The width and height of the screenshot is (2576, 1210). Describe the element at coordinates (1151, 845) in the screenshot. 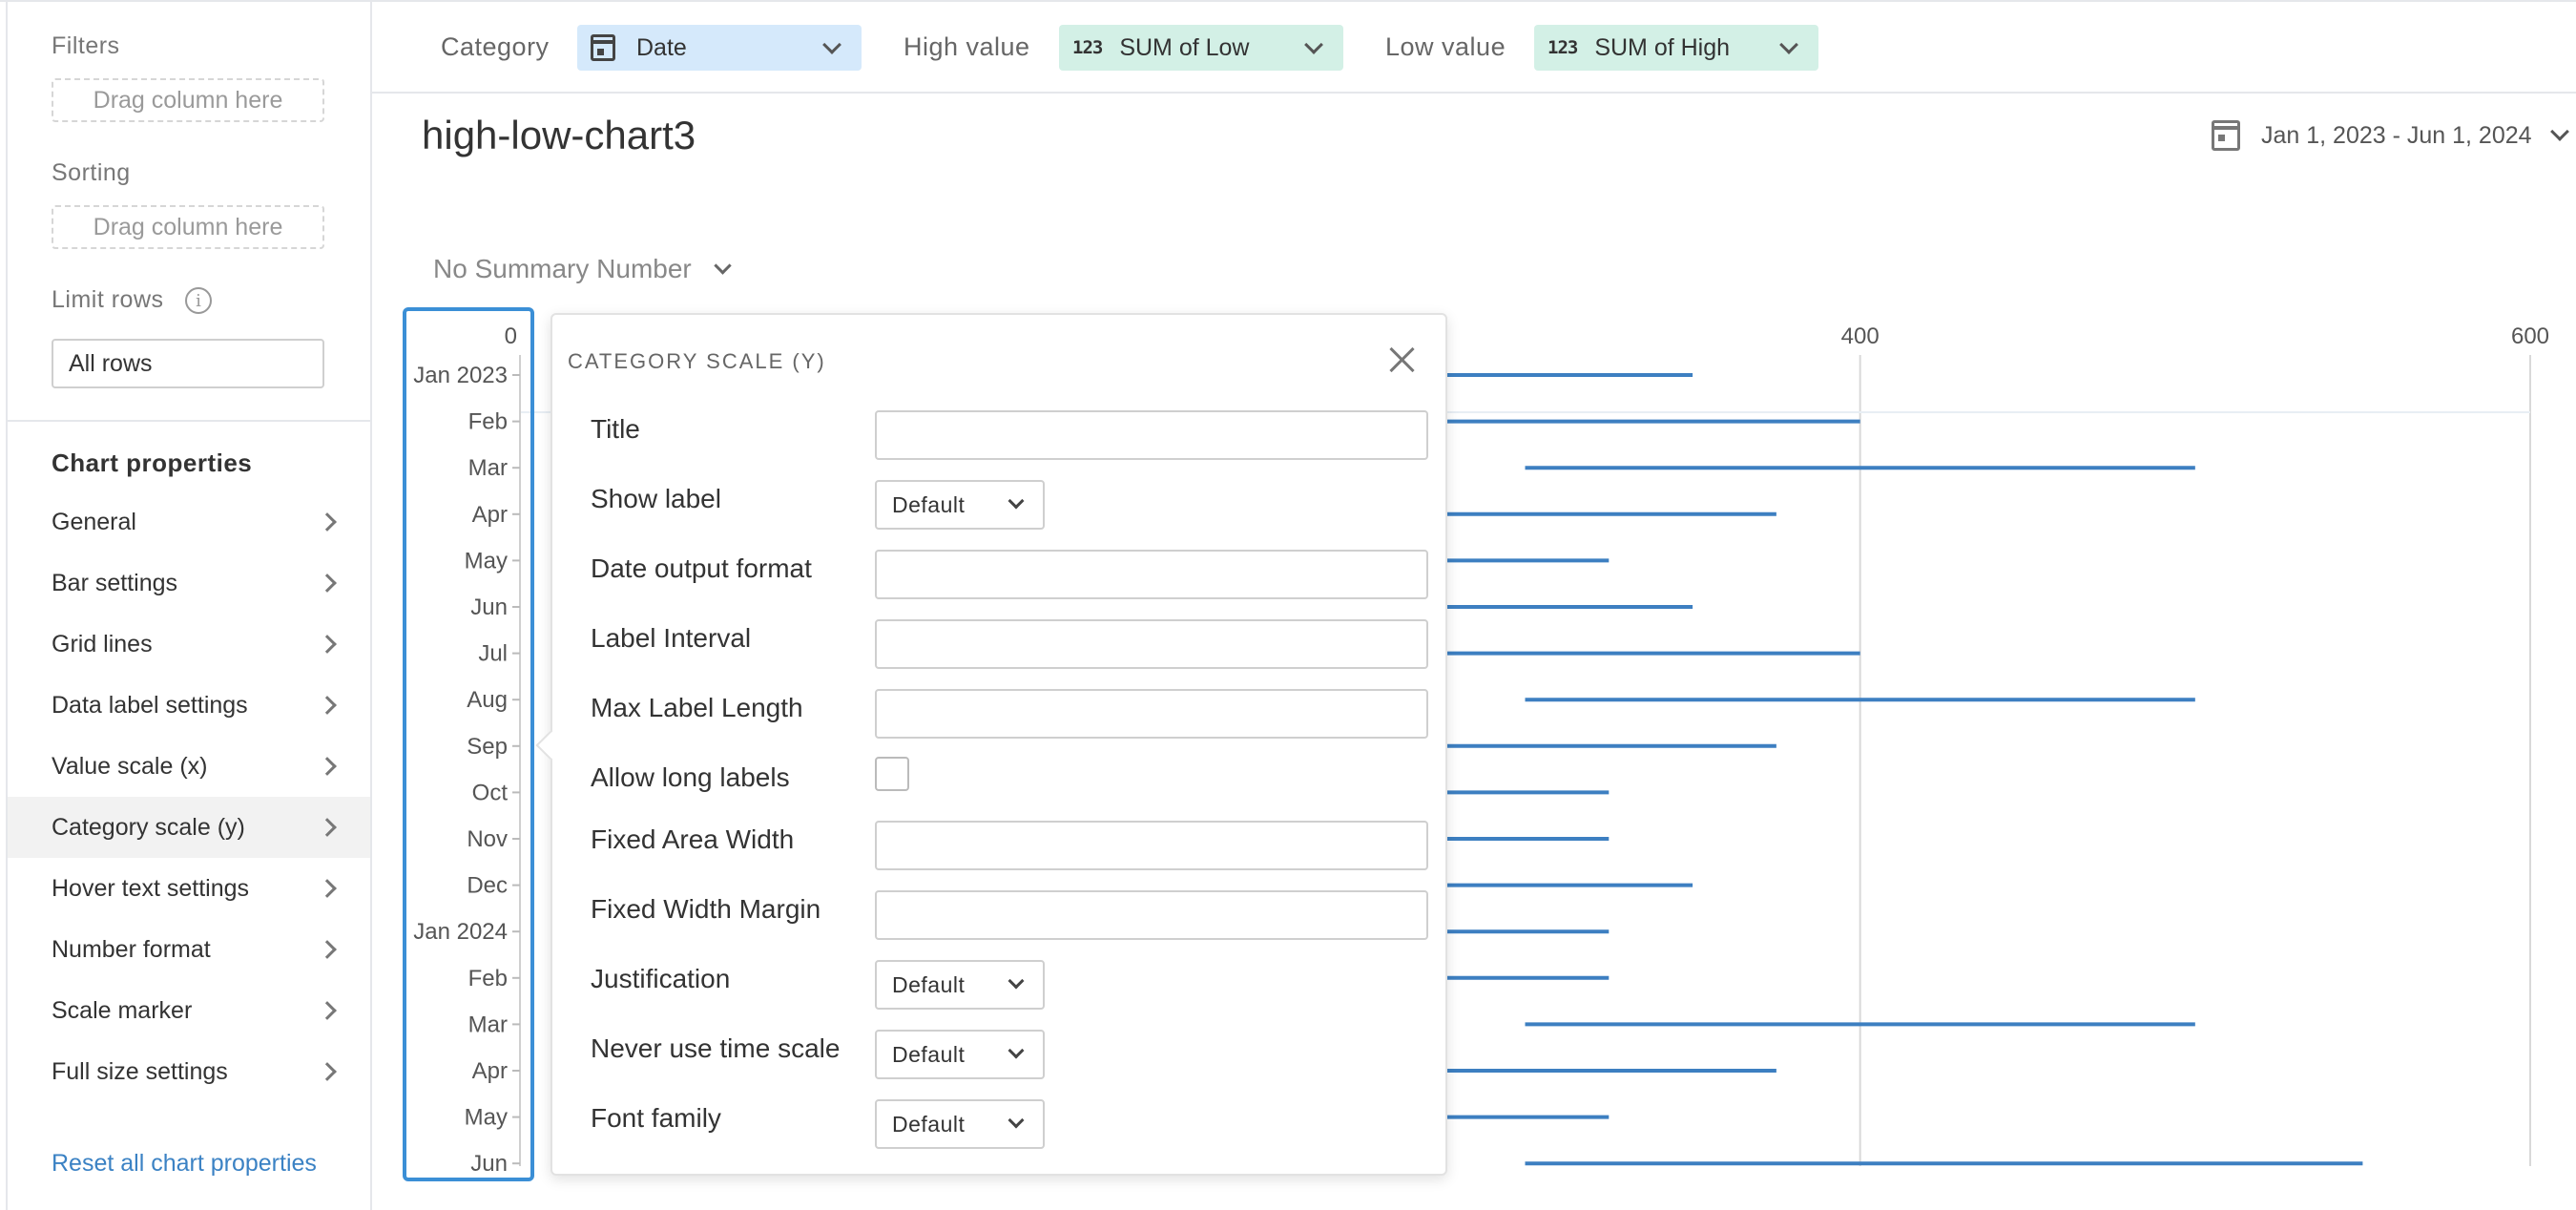

I see `fixed-area-width-input` at that location.